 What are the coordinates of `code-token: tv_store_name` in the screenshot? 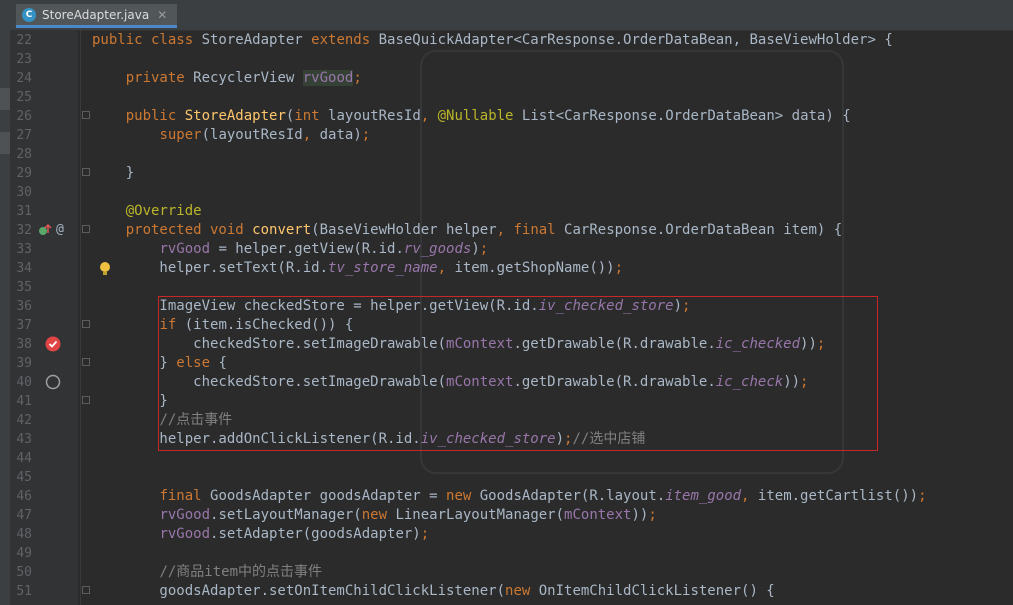 It's located at (383, 268).